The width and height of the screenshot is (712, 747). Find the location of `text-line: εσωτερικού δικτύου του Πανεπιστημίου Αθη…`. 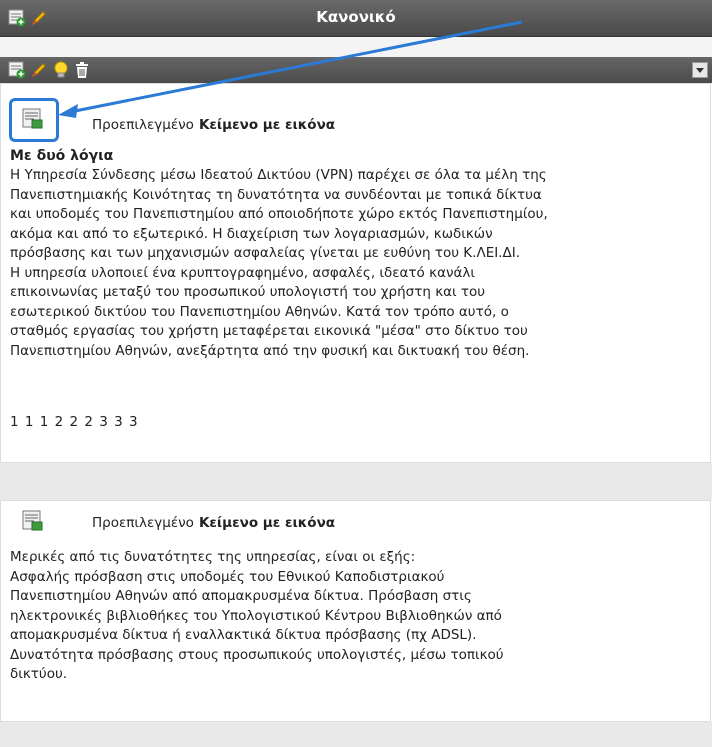

text-line: εσωτερικού δικτύου του Πανεπιστημίου Αθη… is located at coordinates (259, 311).